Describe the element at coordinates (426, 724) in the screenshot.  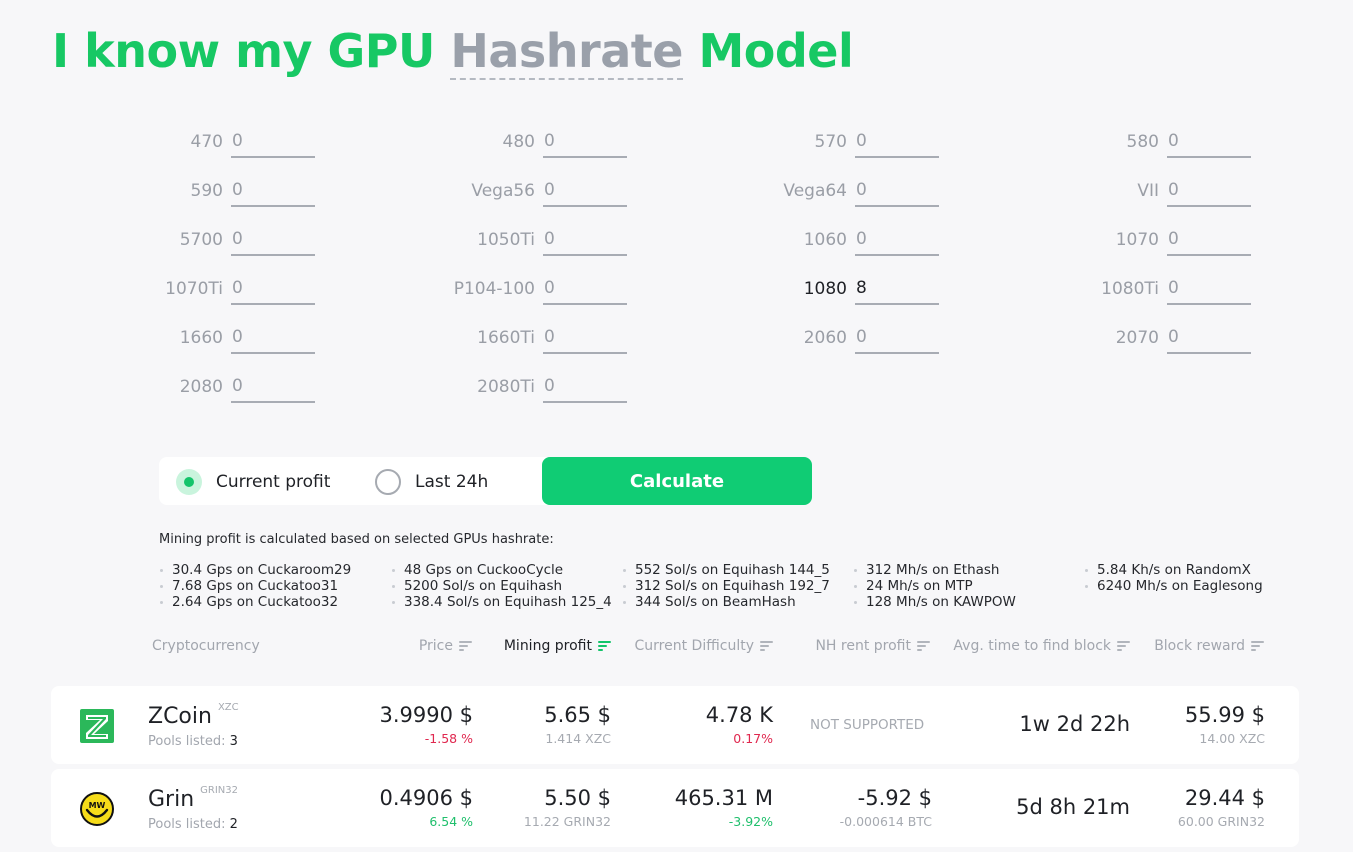
I see `price-cell: 3.9990 $ -1.58 %` at that location.